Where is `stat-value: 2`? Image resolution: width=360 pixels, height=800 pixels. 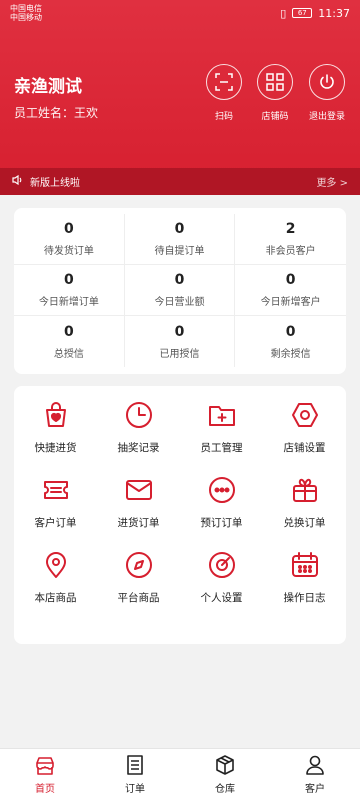
stat-value: 2 is located at coordinates (290, 229).